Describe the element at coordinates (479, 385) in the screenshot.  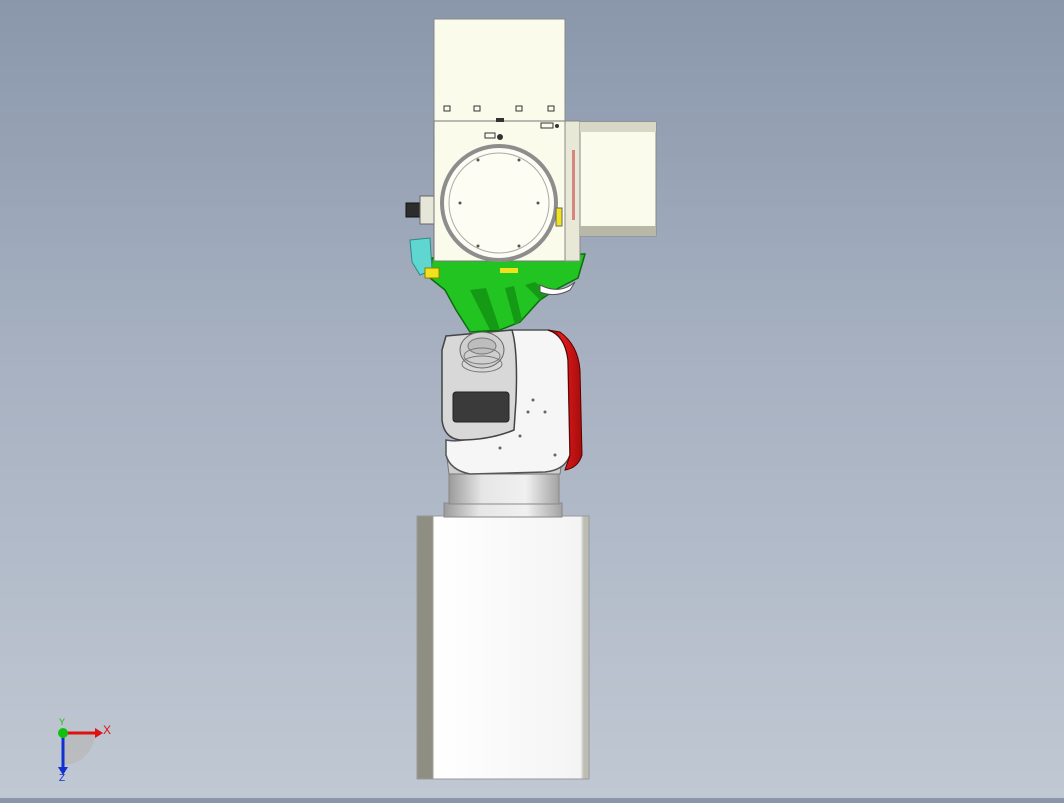
I see `motor-box` at that location.